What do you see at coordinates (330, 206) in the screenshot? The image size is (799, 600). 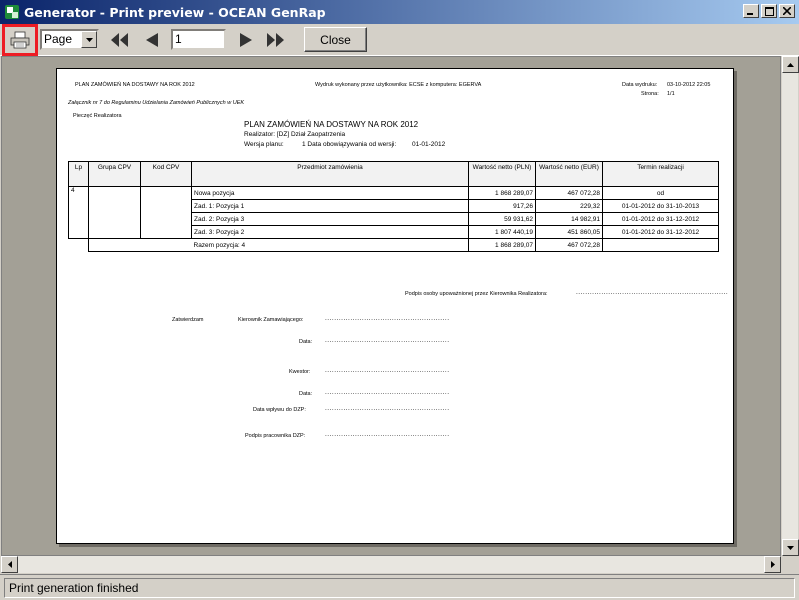 I see `item-cell: Zad. 1: Pozycja 1` at bounding box center [330, 206].